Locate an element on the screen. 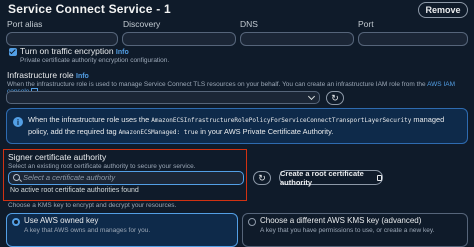 The width and height of the screenshot is (474, 247). remove-button: Remove is located at coordinates (443, 10).